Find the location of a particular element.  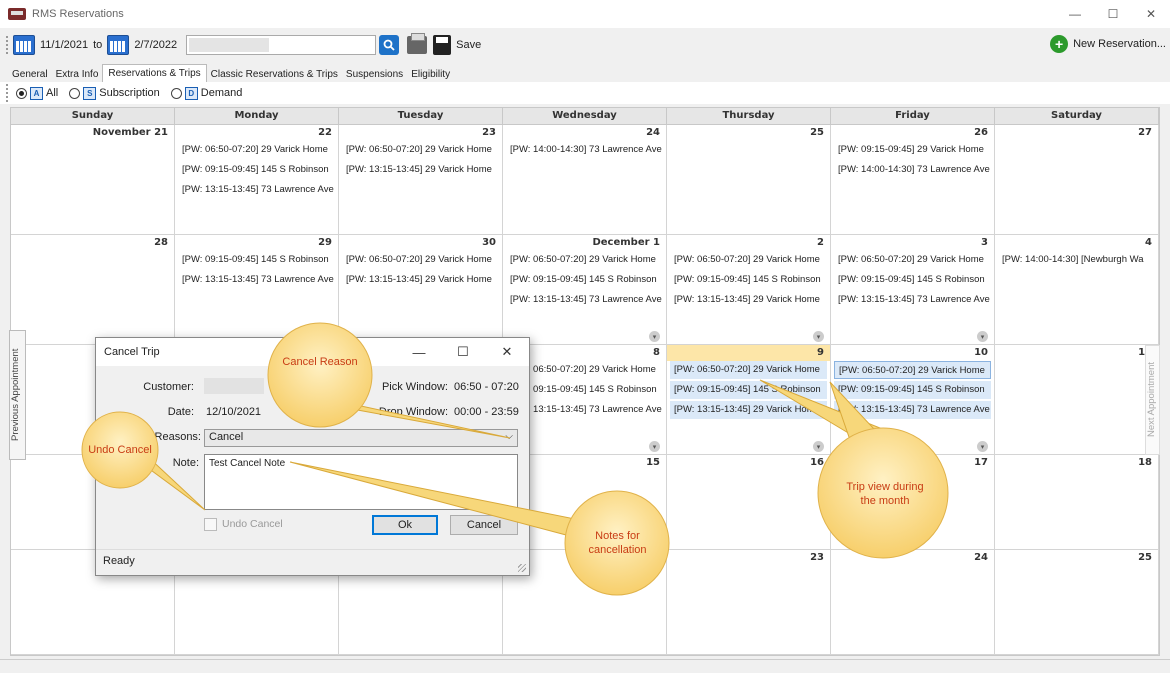

filter-subscription-radio is located at coordinates (75, 93).